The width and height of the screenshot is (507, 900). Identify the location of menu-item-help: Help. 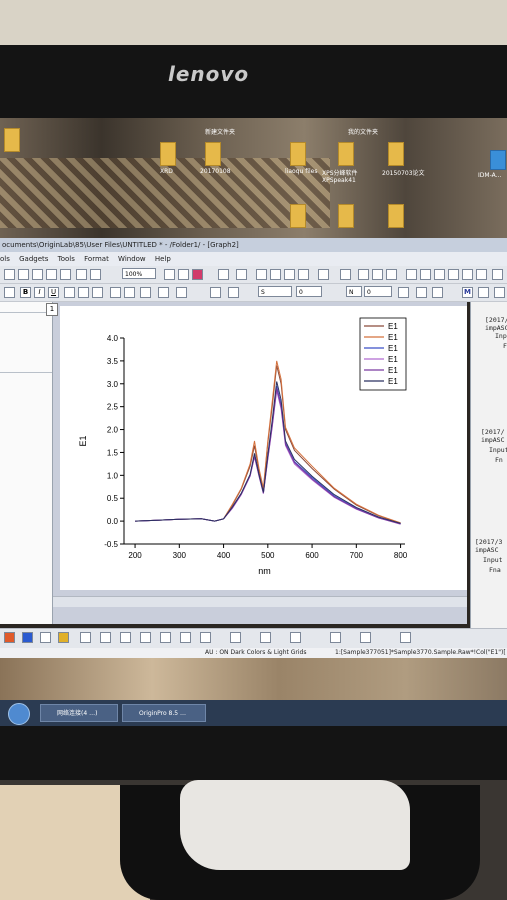
(163, 259).